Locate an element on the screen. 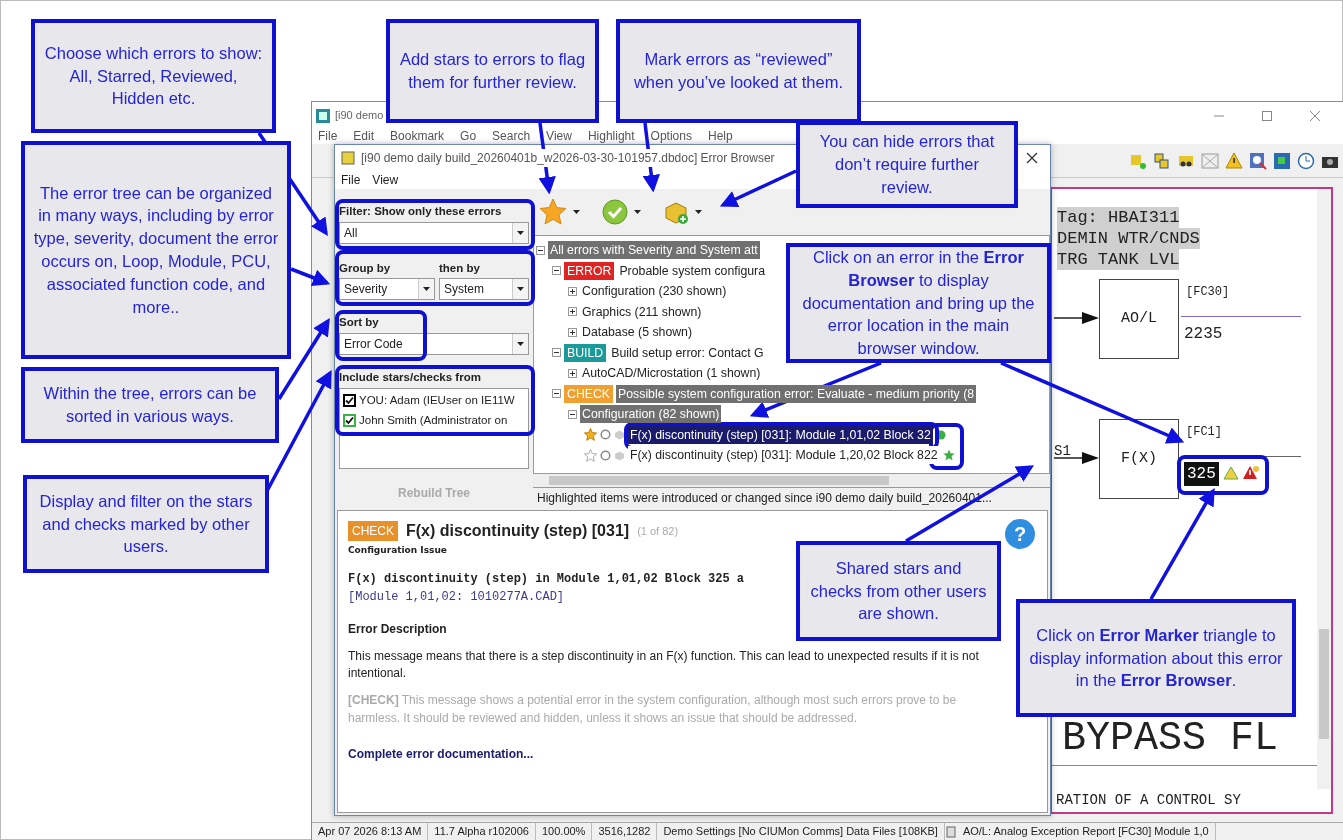 This screenshot has width=1343, height=840. menu-item: Edit is located at coordinates (364, 136).